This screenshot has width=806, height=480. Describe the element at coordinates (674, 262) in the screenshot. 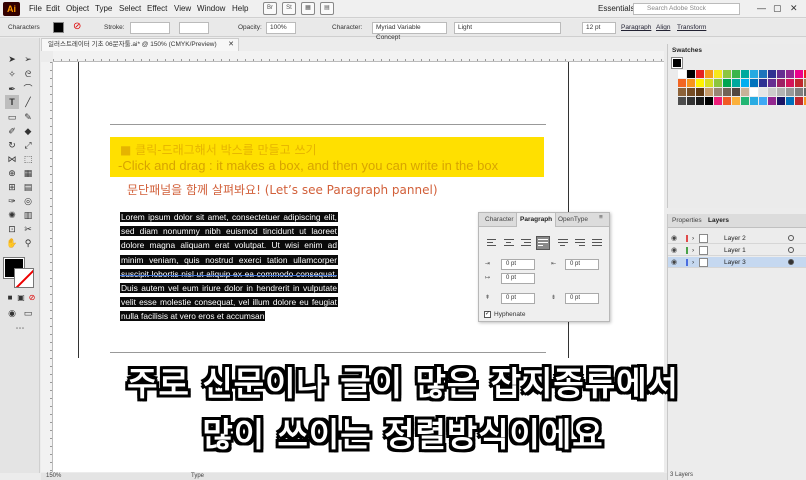

I see `visibility-eye-icon: ◉` at that location.